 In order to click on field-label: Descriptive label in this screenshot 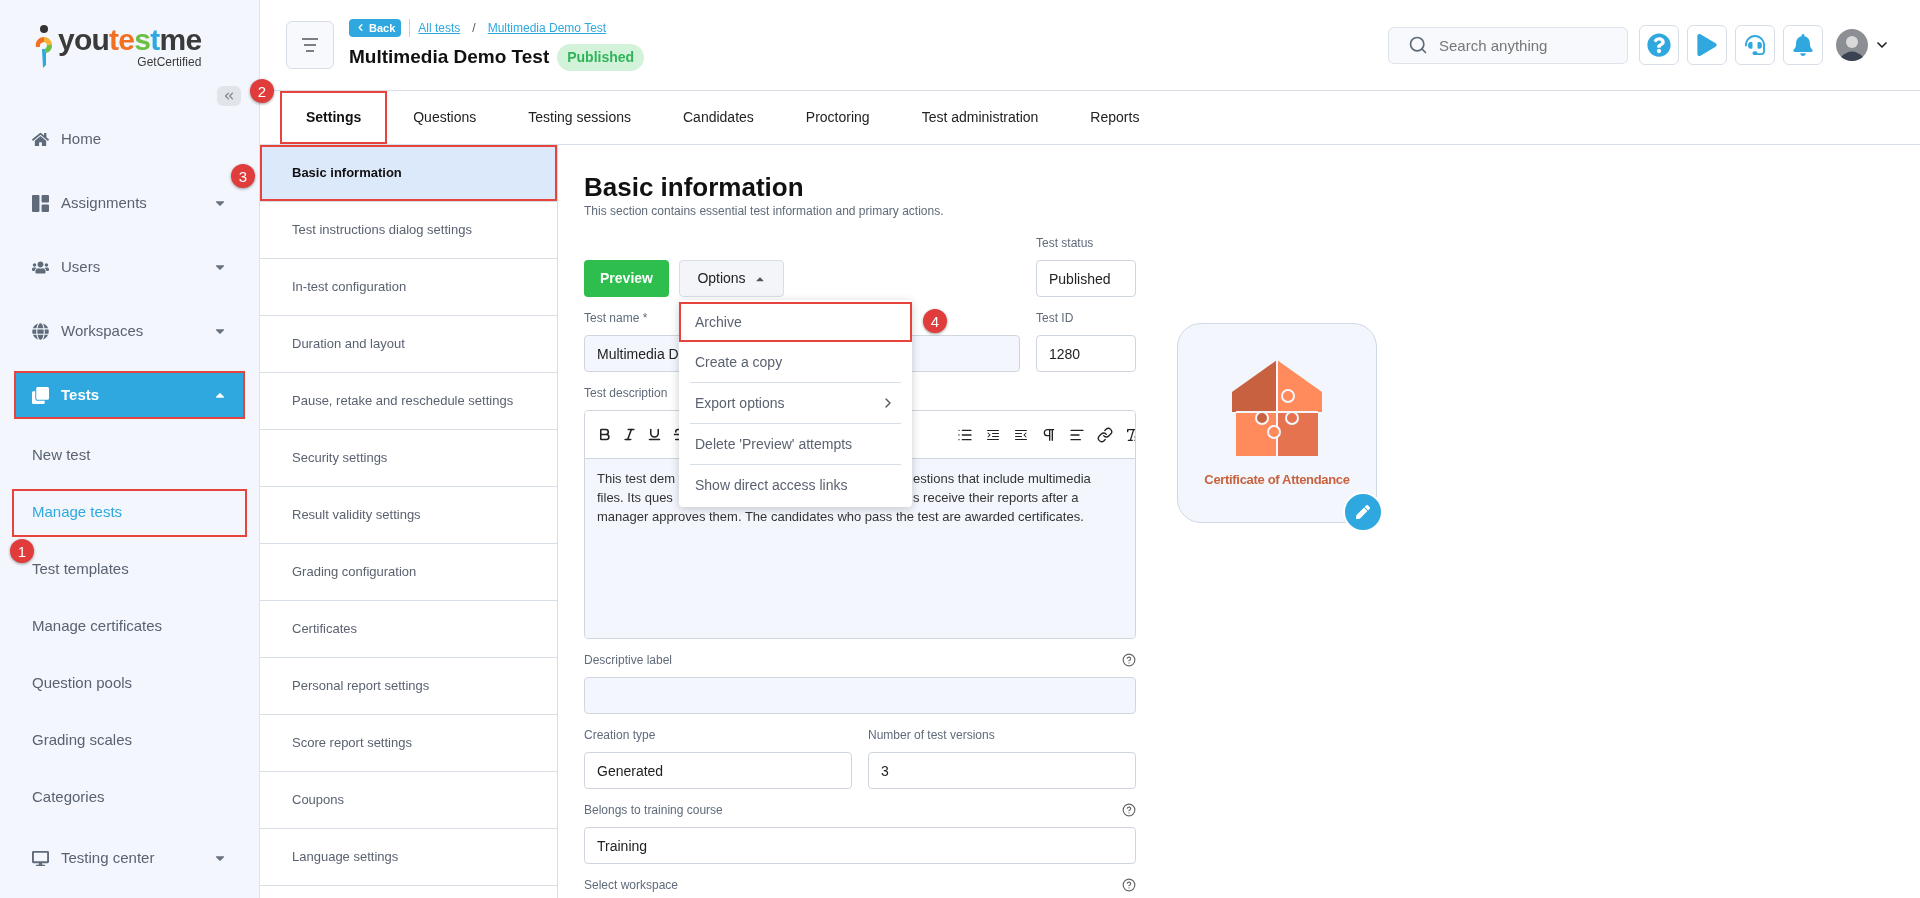, I will do `click(628, 660)`.